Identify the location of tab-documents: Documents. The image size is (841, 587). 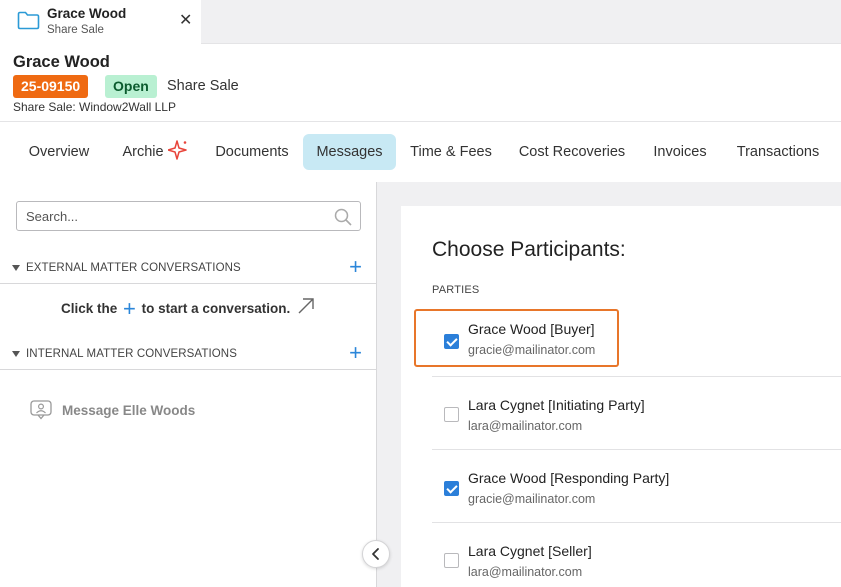
(252, 152).